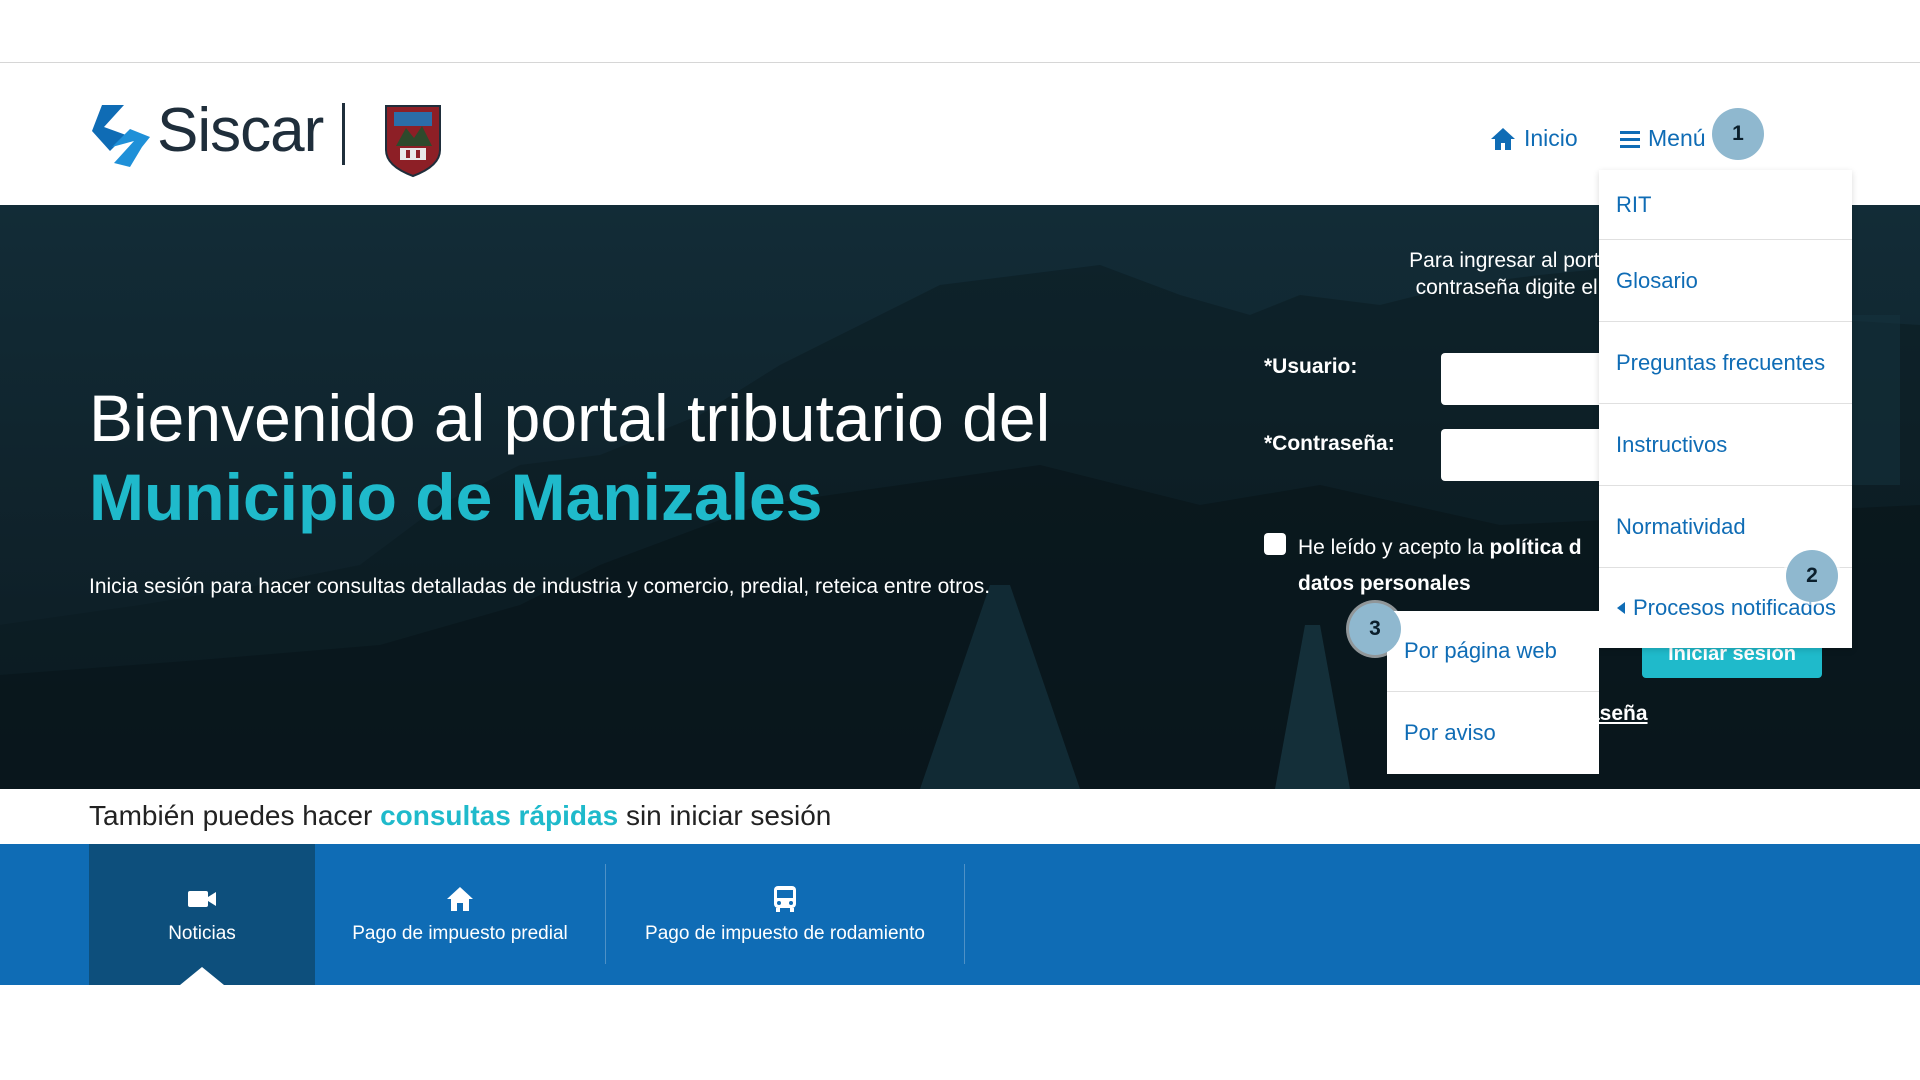 Image resolution: width=1920 pixels, height=1080 pixels. I want to click on manizales-crest-icon, so click(413, 141).